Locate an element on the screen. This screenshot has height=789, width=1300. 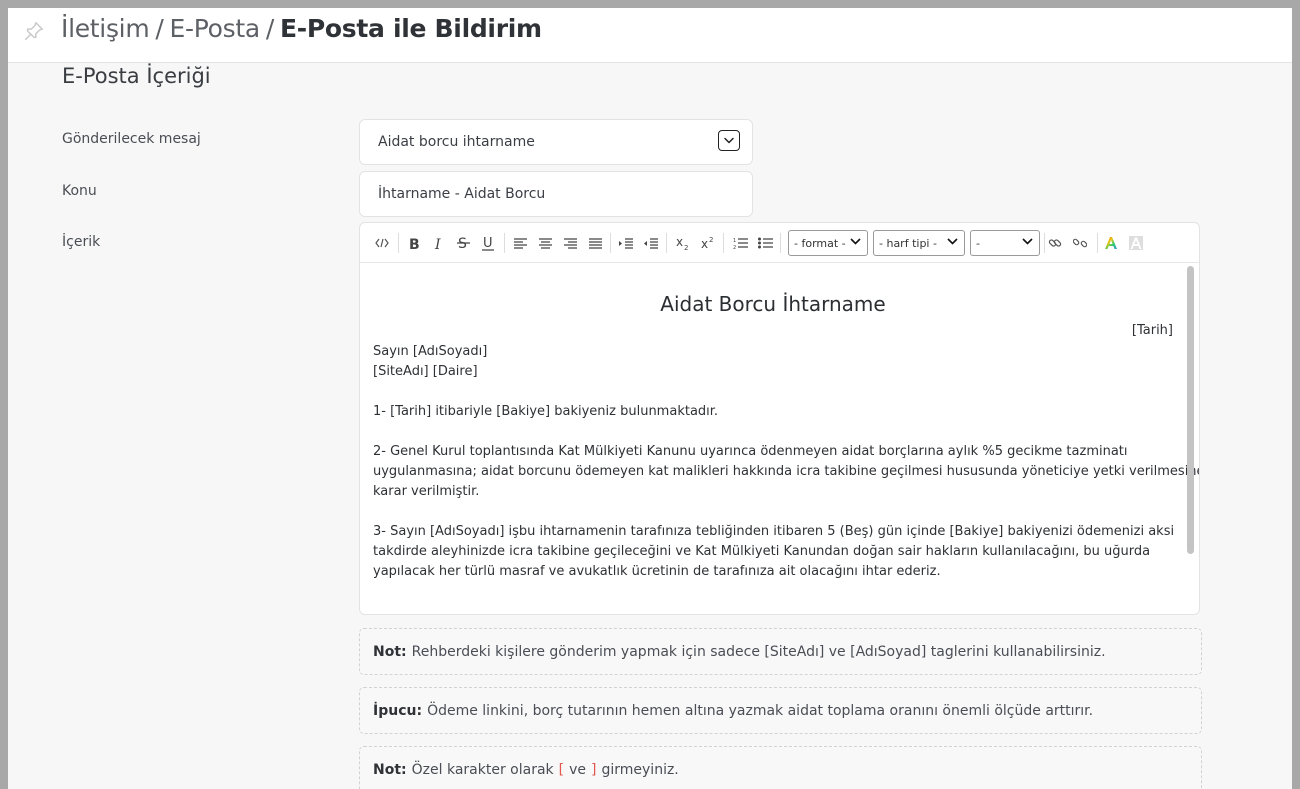
content-label: İçerik is located at coordinates (81, 242).